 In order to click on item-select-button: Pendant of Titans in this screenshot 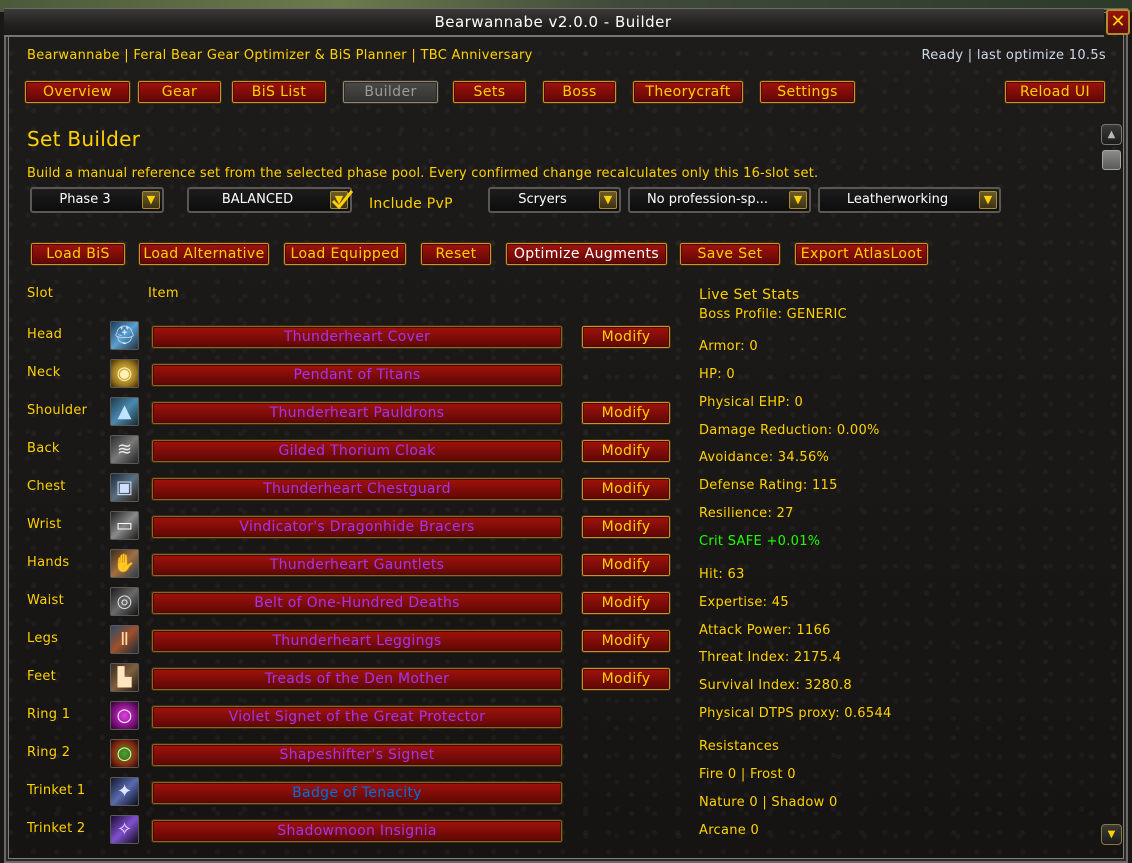, I will do `click(357, 375)`.